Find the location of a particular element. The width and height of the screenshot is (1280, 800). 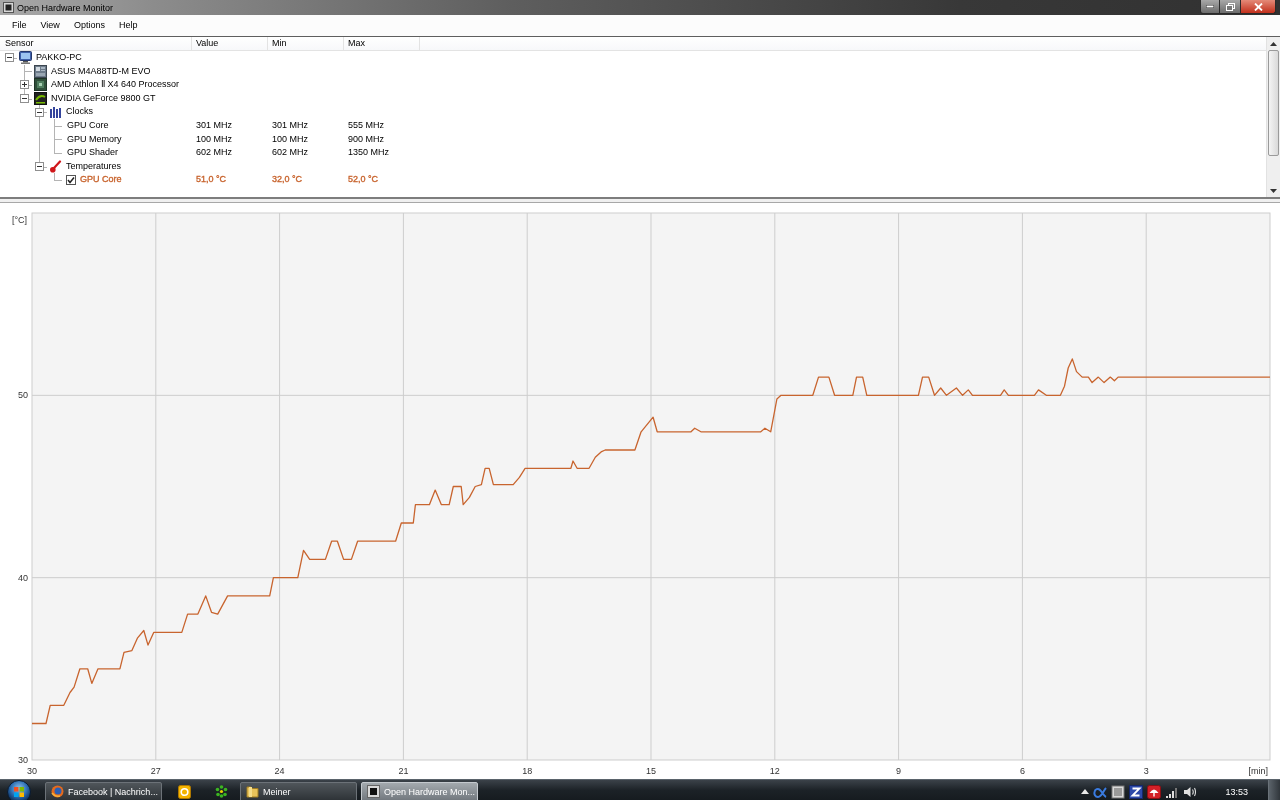

x-axis-label: 30 is located at coordinates (32, 771).